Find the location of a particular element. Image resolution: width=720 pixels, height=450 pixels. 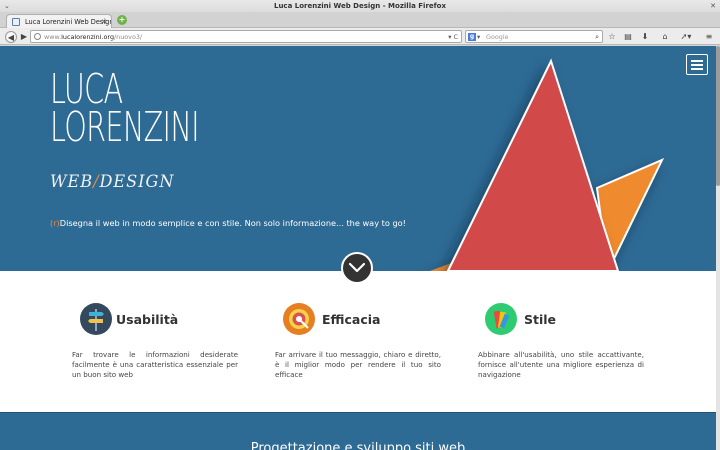

tagline-prefix: (r) is located at coordinates (55, 223).